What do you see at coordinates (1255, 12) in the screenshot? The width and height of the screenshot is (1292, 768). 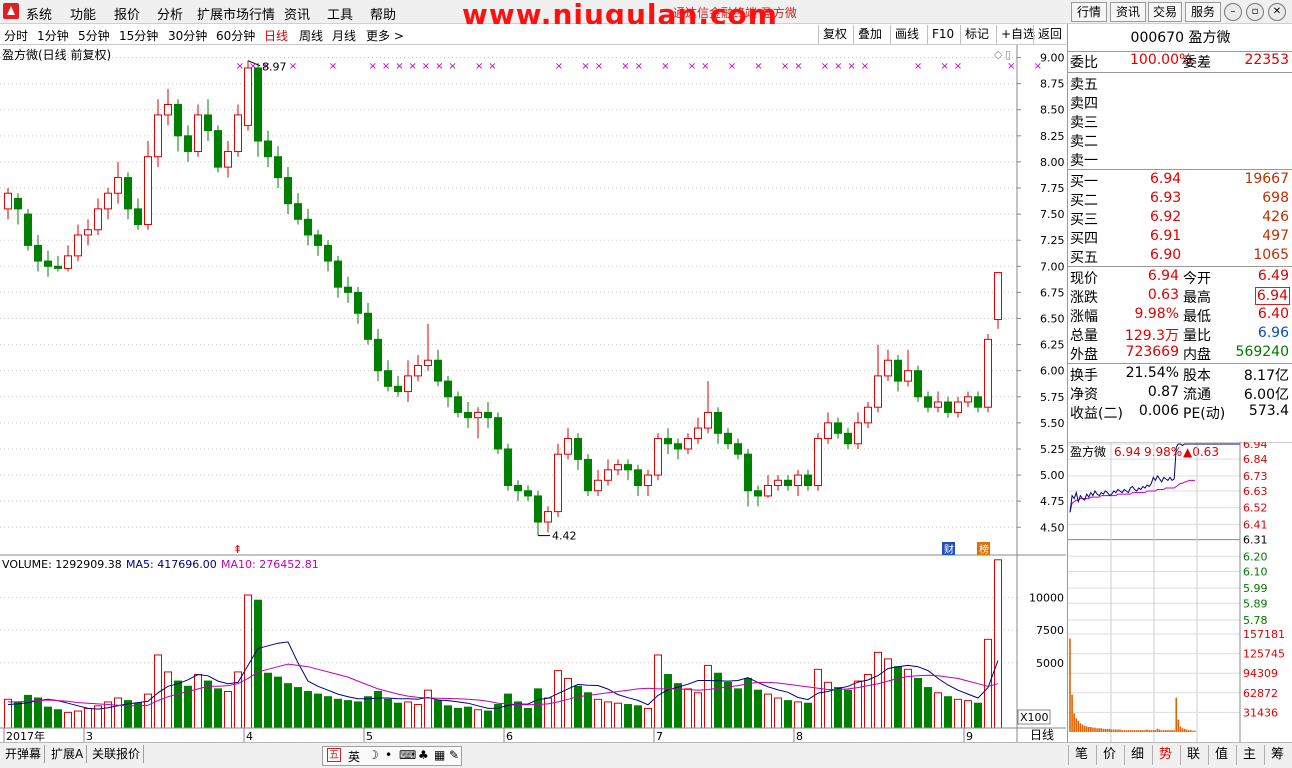 I see `restore-icon: ▫` at bounding box center [1255, 12].